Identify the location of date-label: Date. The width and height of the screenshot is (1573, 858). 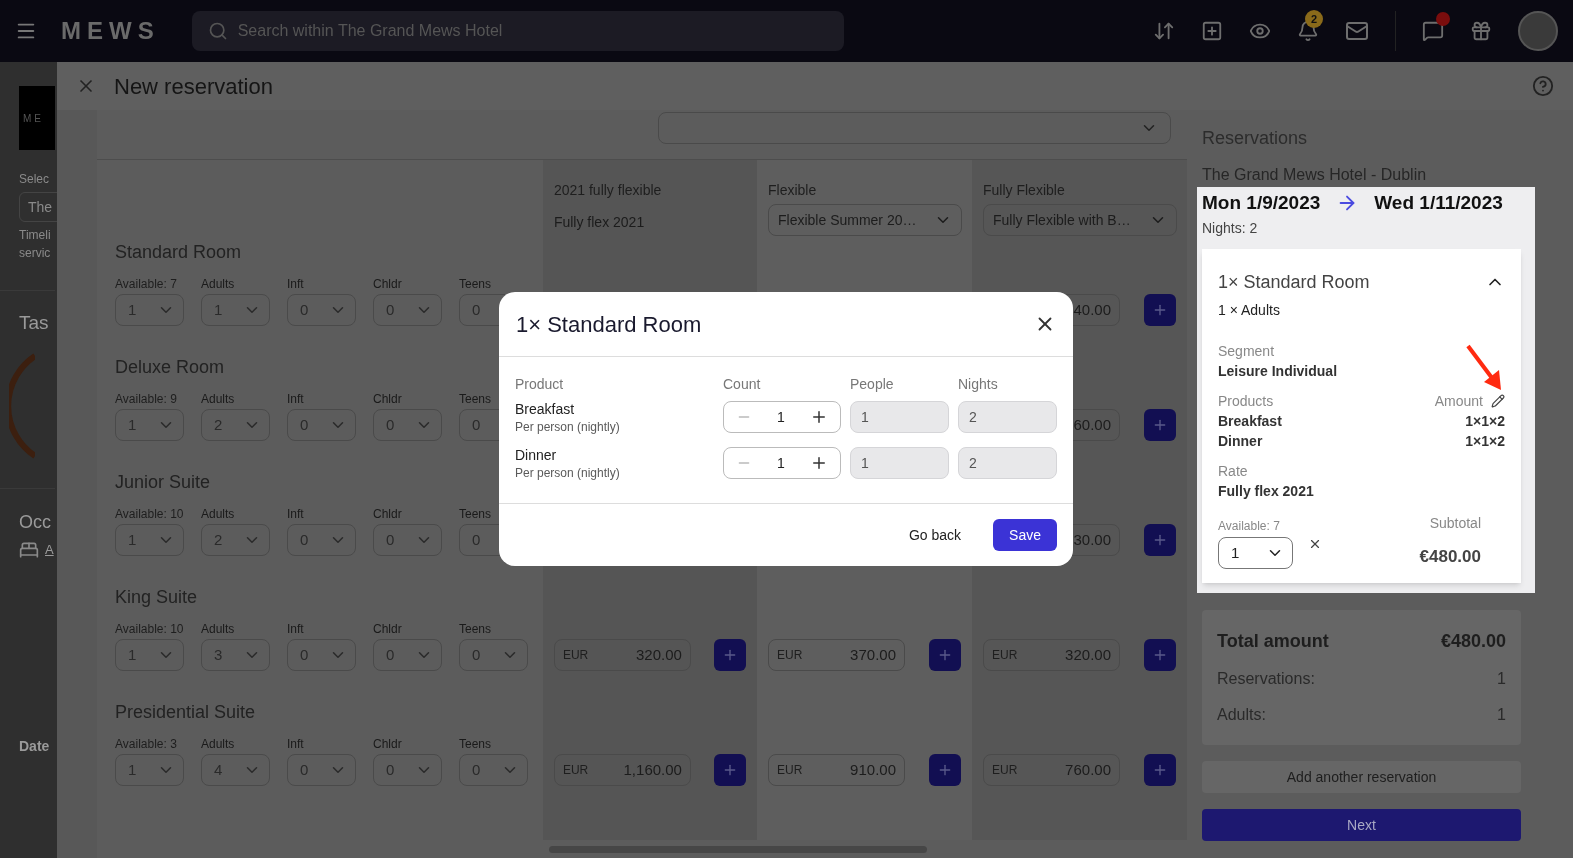
(35, 746).